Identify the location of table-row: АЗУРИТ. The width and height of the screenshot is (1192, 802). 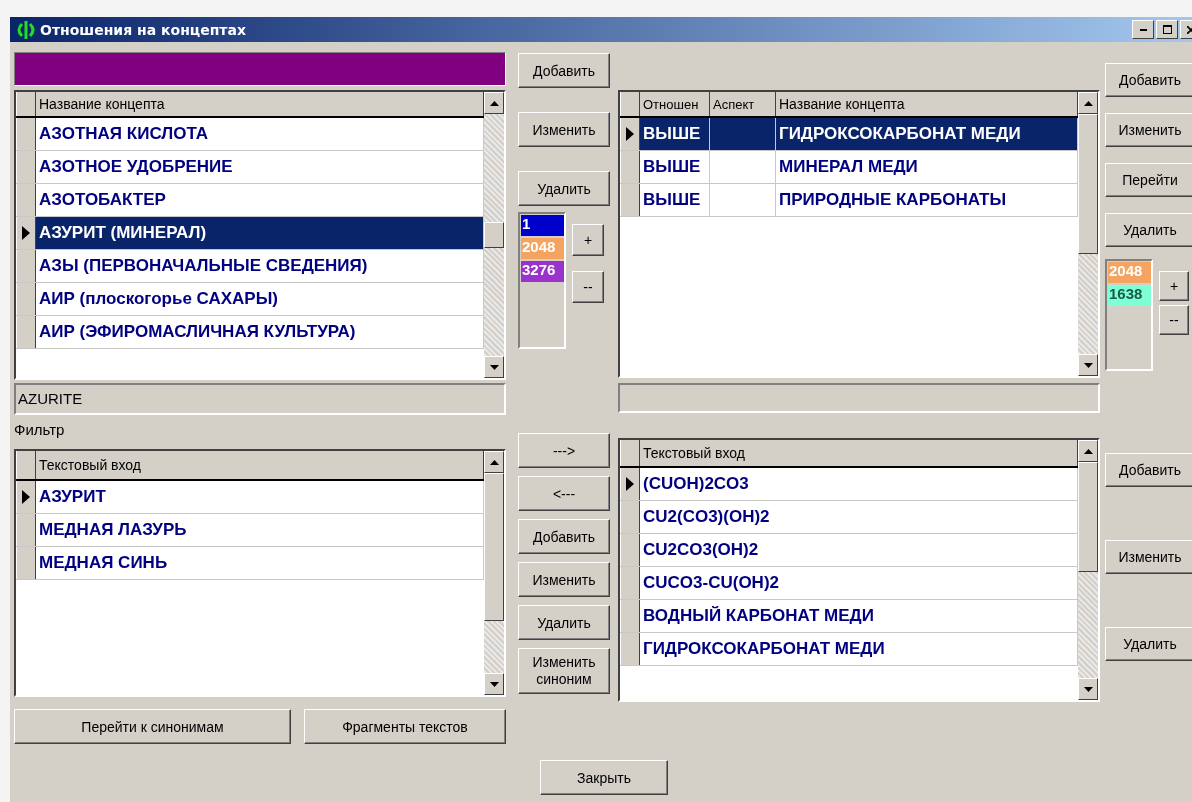
(250, 497).